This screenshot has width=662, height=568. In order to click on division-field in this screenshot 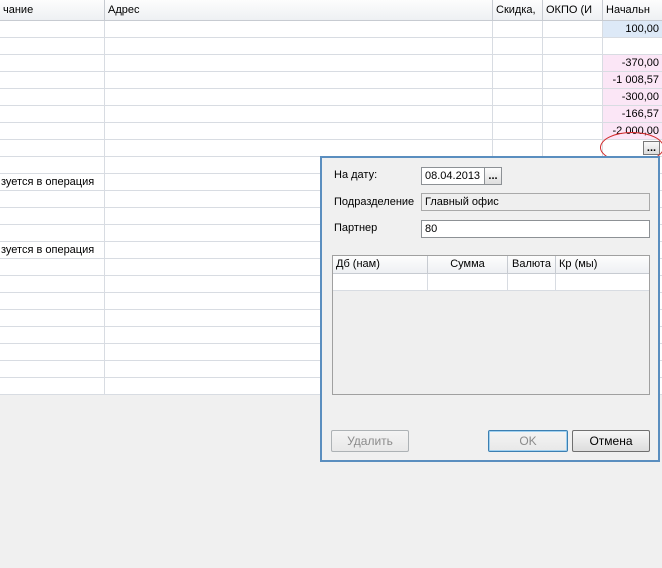, I will do `click(535, 202)`.